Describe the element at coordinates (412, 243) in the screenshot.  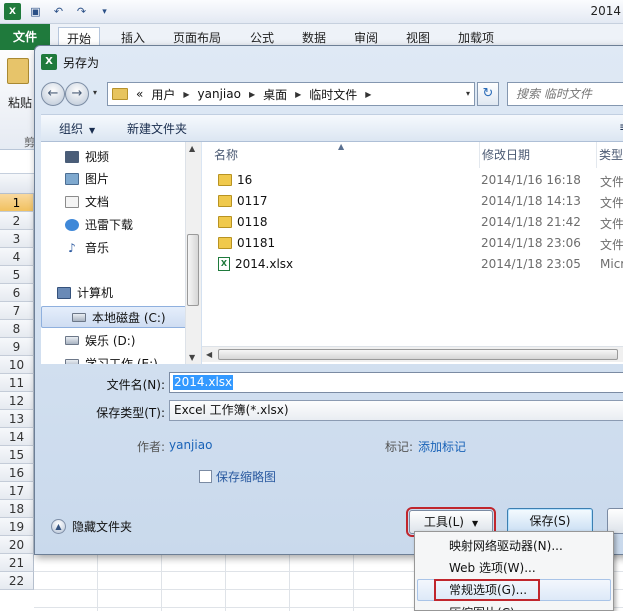
I see `file-row: 01181 2014/1/18 23:06 文件` at that location.